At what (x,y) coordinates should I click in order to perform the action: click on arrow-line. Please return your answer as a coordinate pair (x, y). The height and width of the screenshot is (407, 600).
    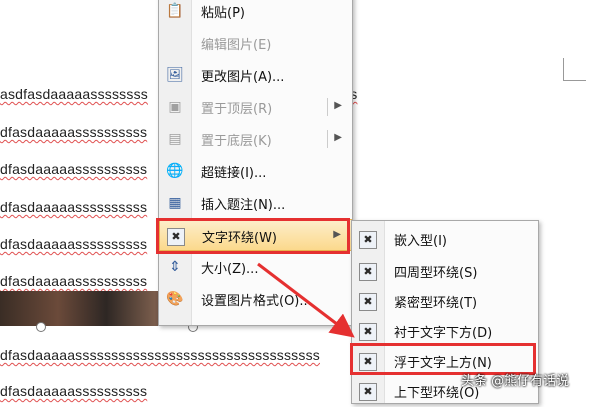
    Looking at the image, I should click on (306, 300).